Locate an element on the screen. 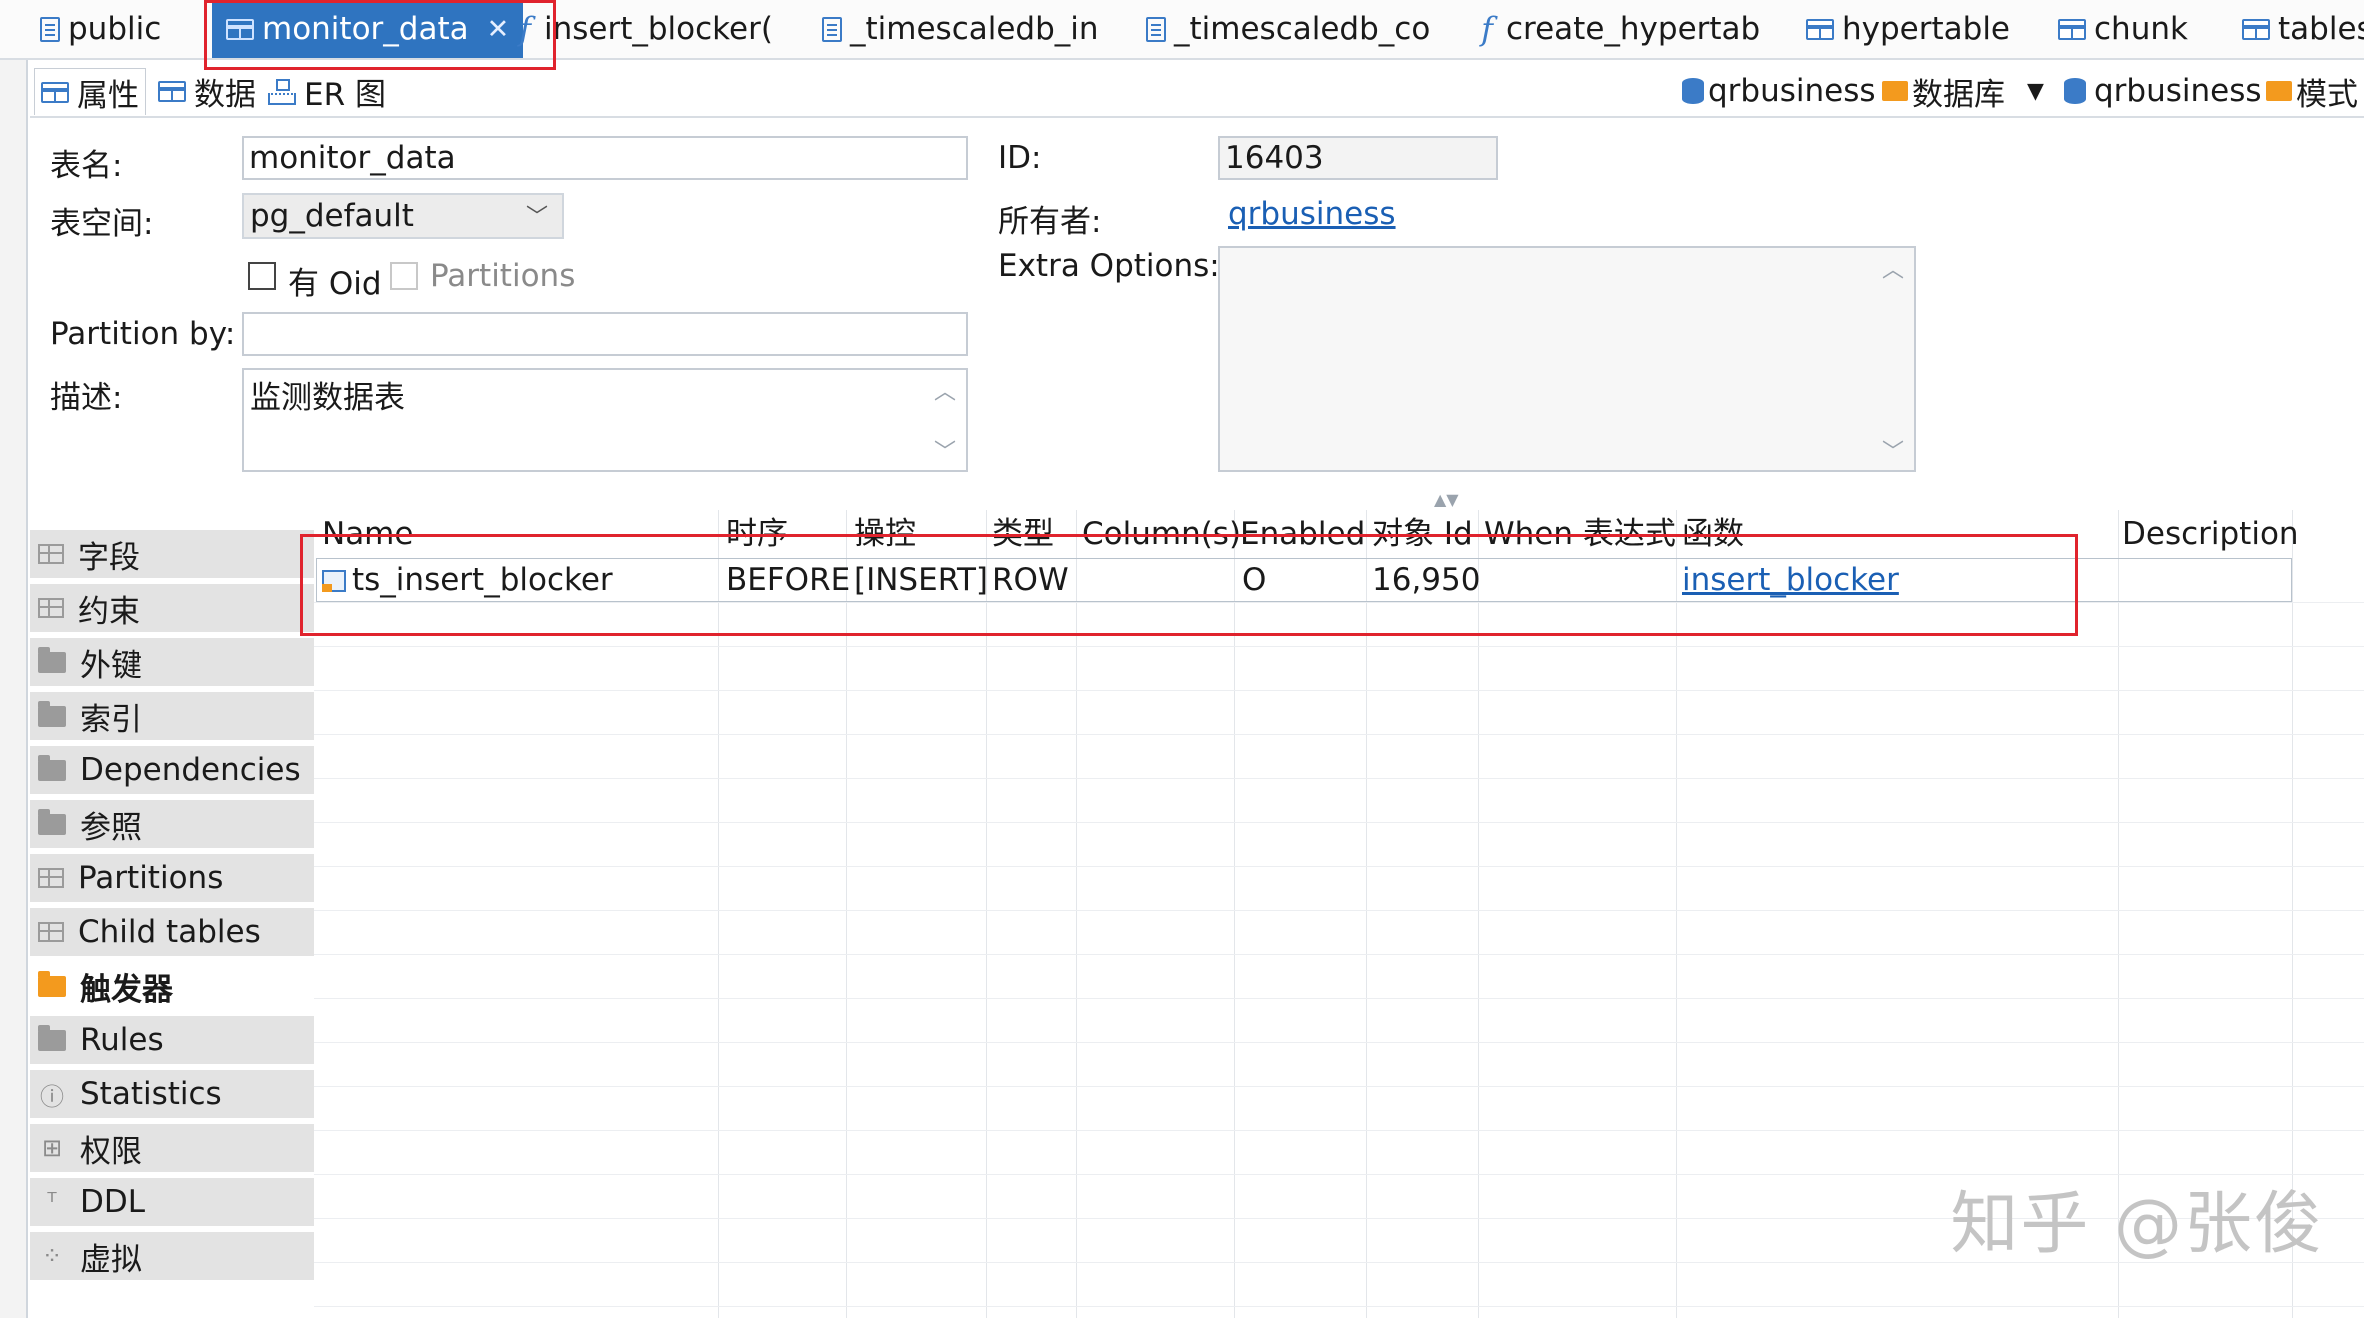 The width and height of the screenshot is (2364, 1318). nav-item-label: 约束 is located at coordinates (109, 608).